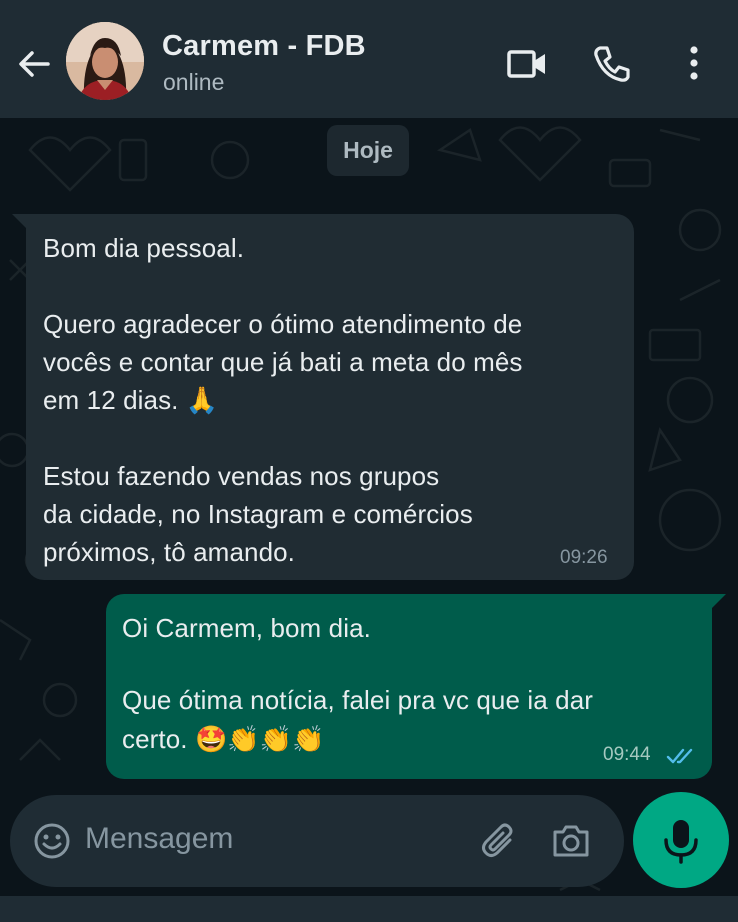 This screenshot has height=922, width=738. I want to click on video-call-icon, so click(526, 64).